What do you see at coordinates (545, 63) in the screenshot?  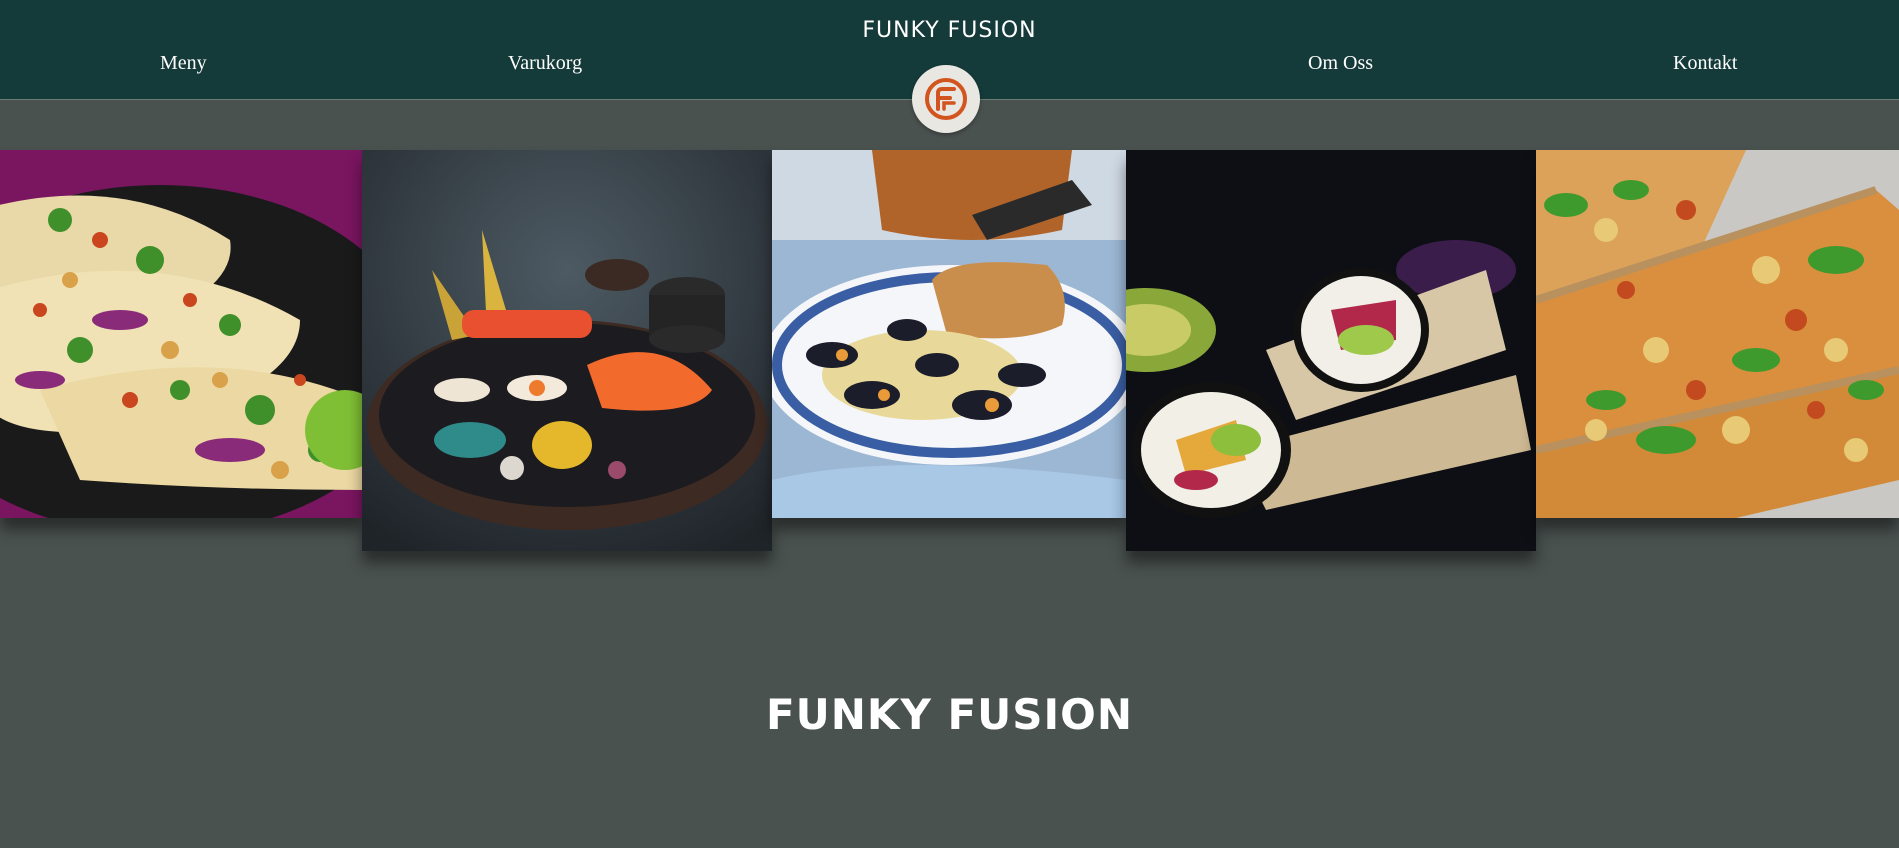 I see `nav-cart-link: Varukorg` at bounding box center [545, 63].